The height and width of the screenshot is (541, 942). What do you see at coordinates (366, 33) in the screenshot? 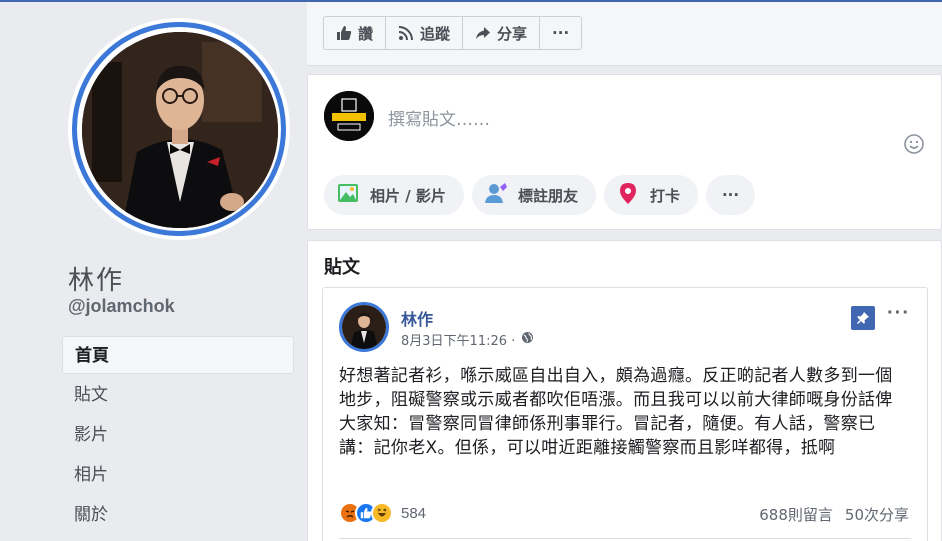
I see `like-label: 讚` at bounding box center [366, 33].